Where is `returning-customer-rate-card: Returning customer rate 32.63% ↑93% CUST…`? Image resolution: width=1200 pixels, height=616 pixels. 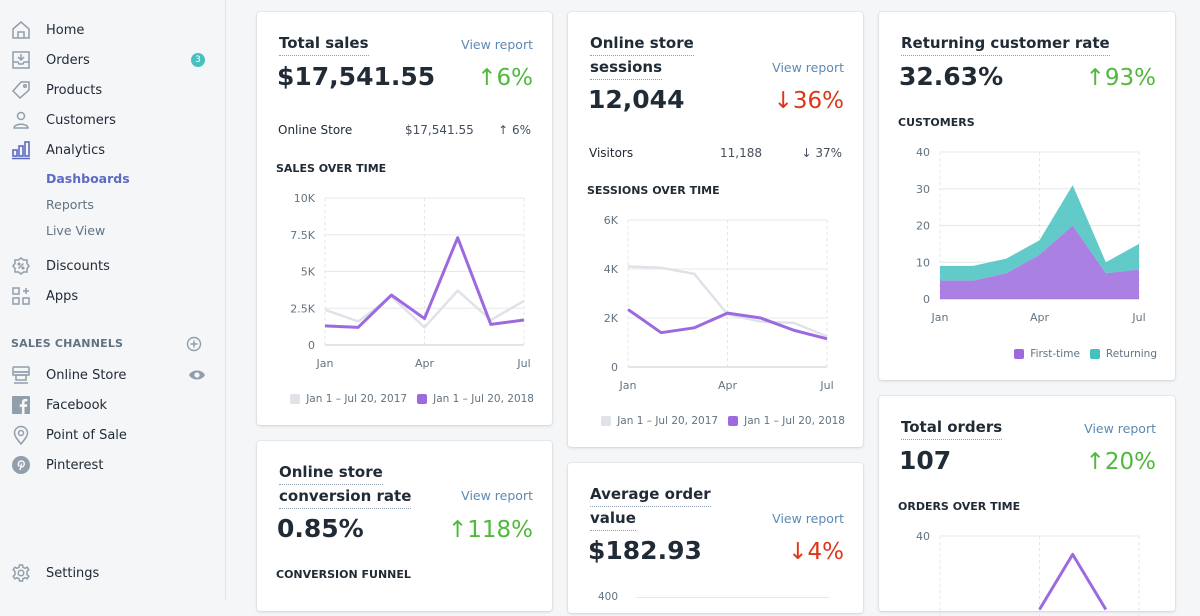 returning-customer-rate-card: Returning customer rate 32.63% ↑93% CUST… is located at coordinates (1027, 196).